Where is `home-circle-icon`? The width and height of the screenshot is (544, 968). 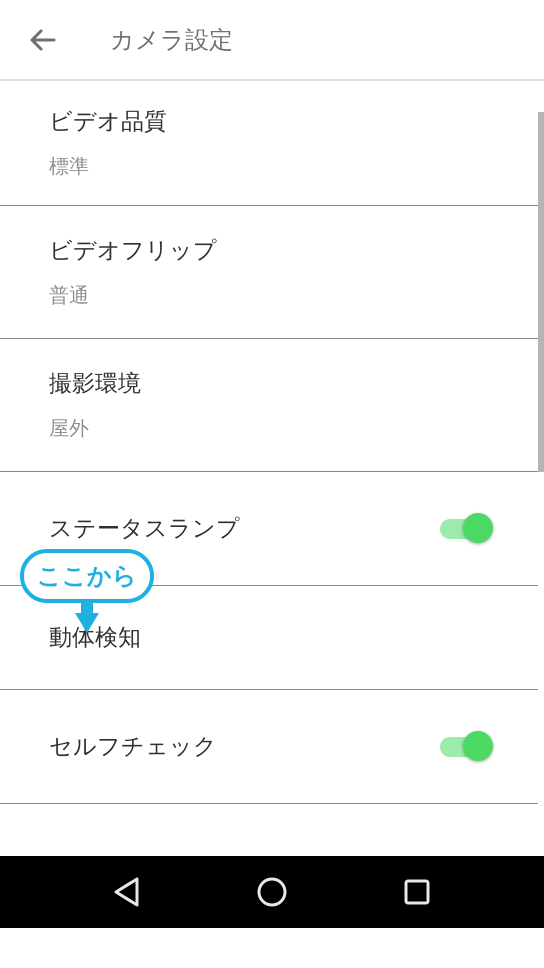 home-circle-icon is located at coordinates (271, 892).